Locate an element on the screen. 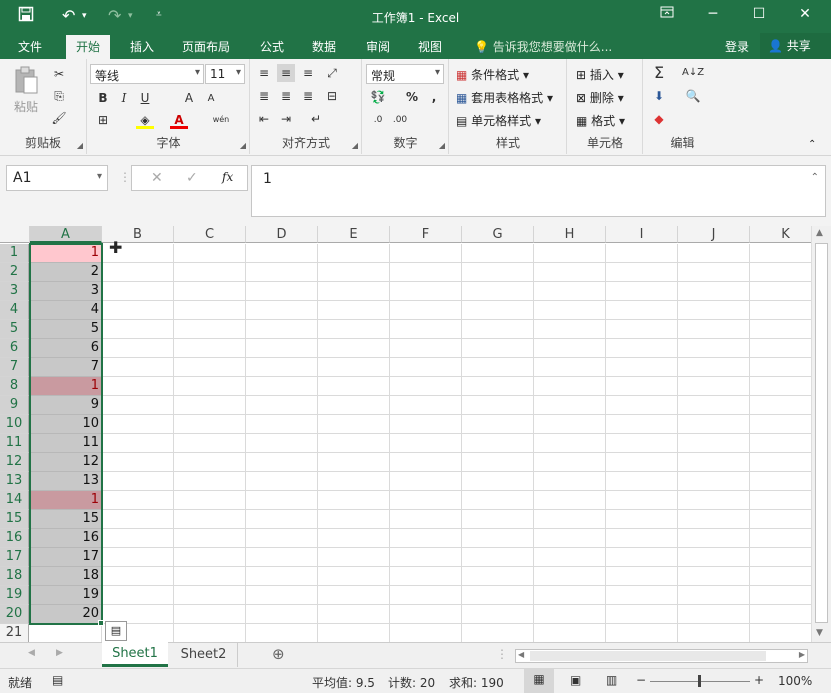  formula-input: 1 ⌃ is located at coordinates (538, 191).